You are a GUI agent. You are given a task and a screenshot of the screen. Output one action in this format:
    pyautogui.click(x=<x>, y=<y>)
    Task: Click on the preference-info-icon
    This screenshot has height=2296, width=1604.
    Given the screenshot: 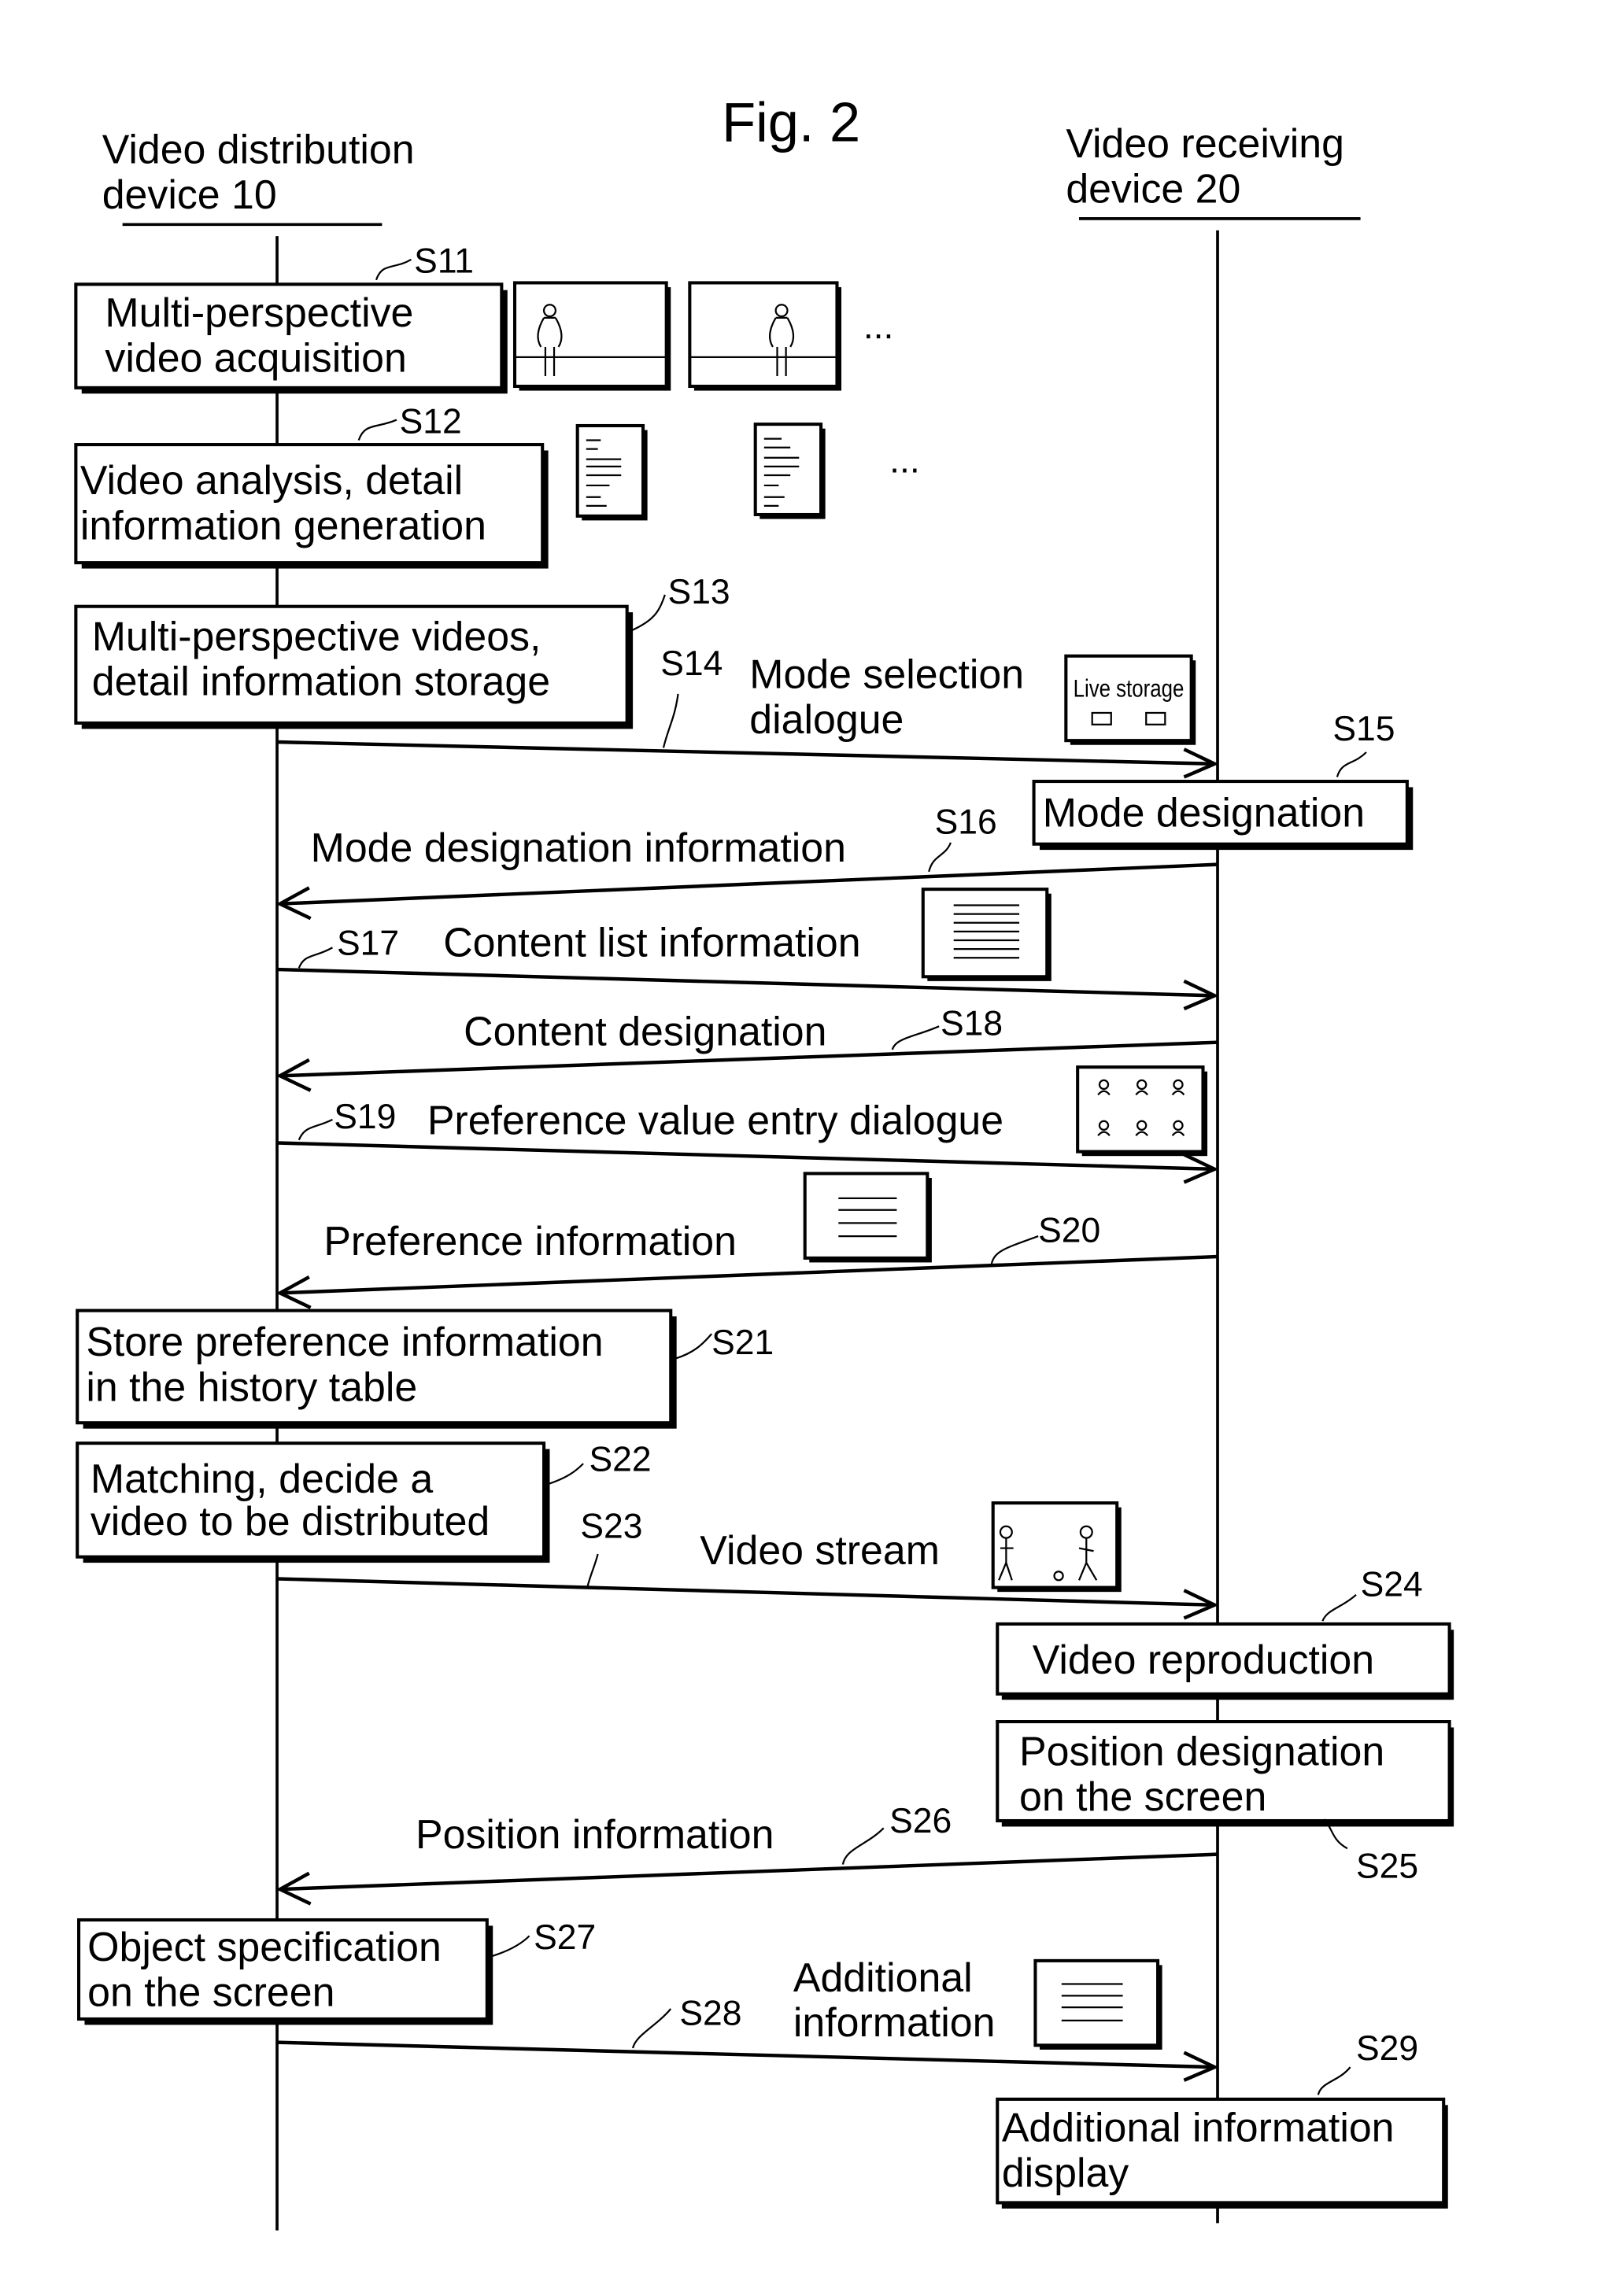 What is the action you would take?
    pyautogui.click(x=867, y=1217)
    